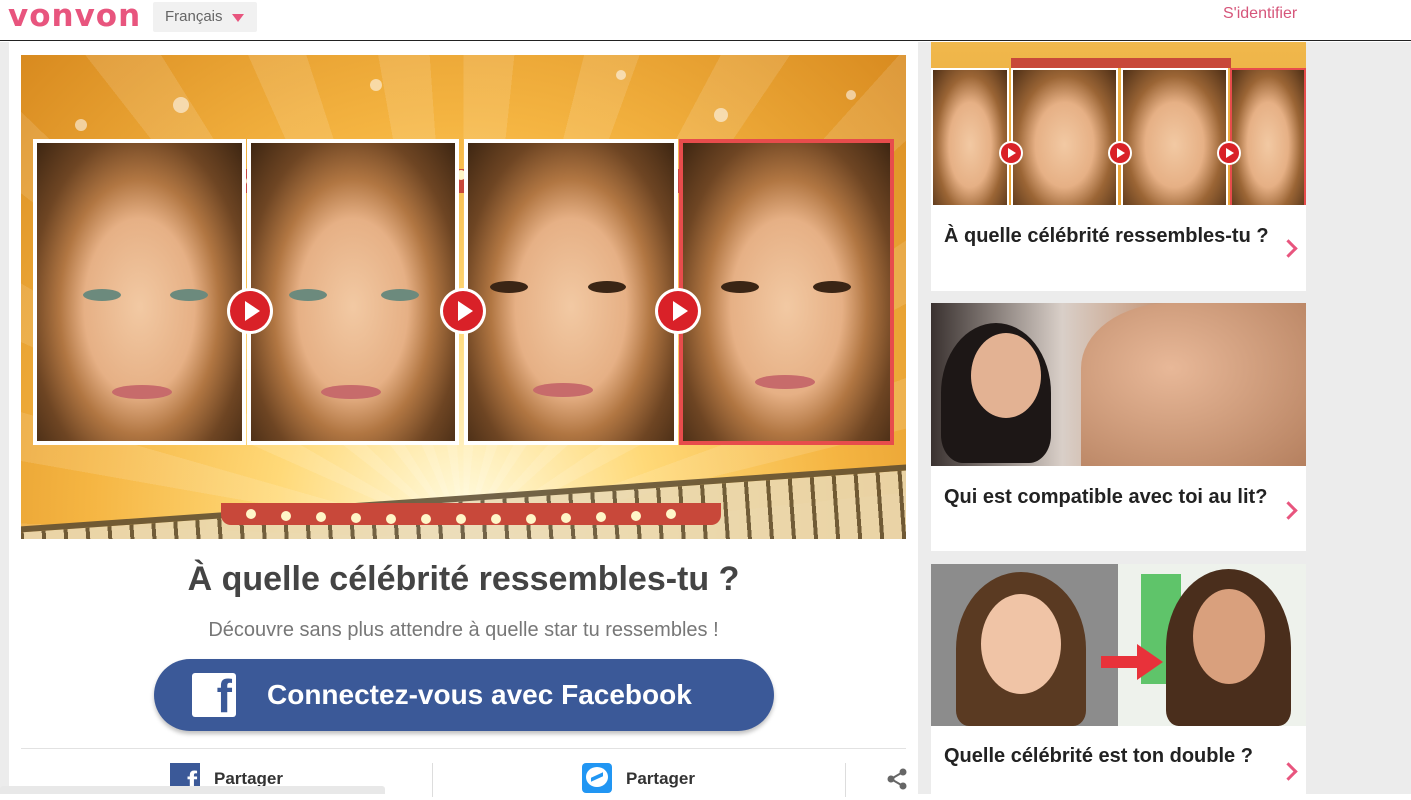 Image resolution: width=1411 pixels, height=800 pixels. Describe the element at coordinates (479, 694) in the screenshot. I see `facebook-login-label: Connectez-vous avec Facebook` at that location.